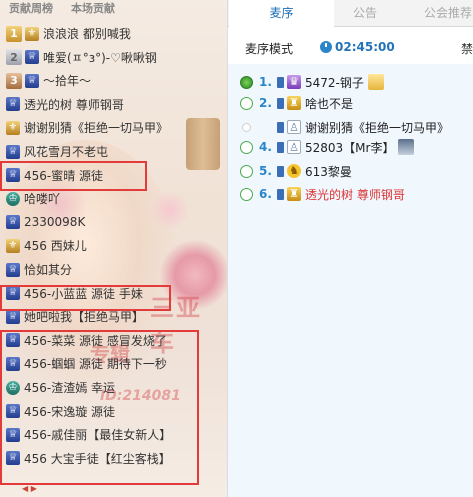 The image size is (473, 497). Describe the element at coordinates (98, 435) in the screenshot. I see `contributor-name: 456-戚佳丽【最佳女新人】` at that location.